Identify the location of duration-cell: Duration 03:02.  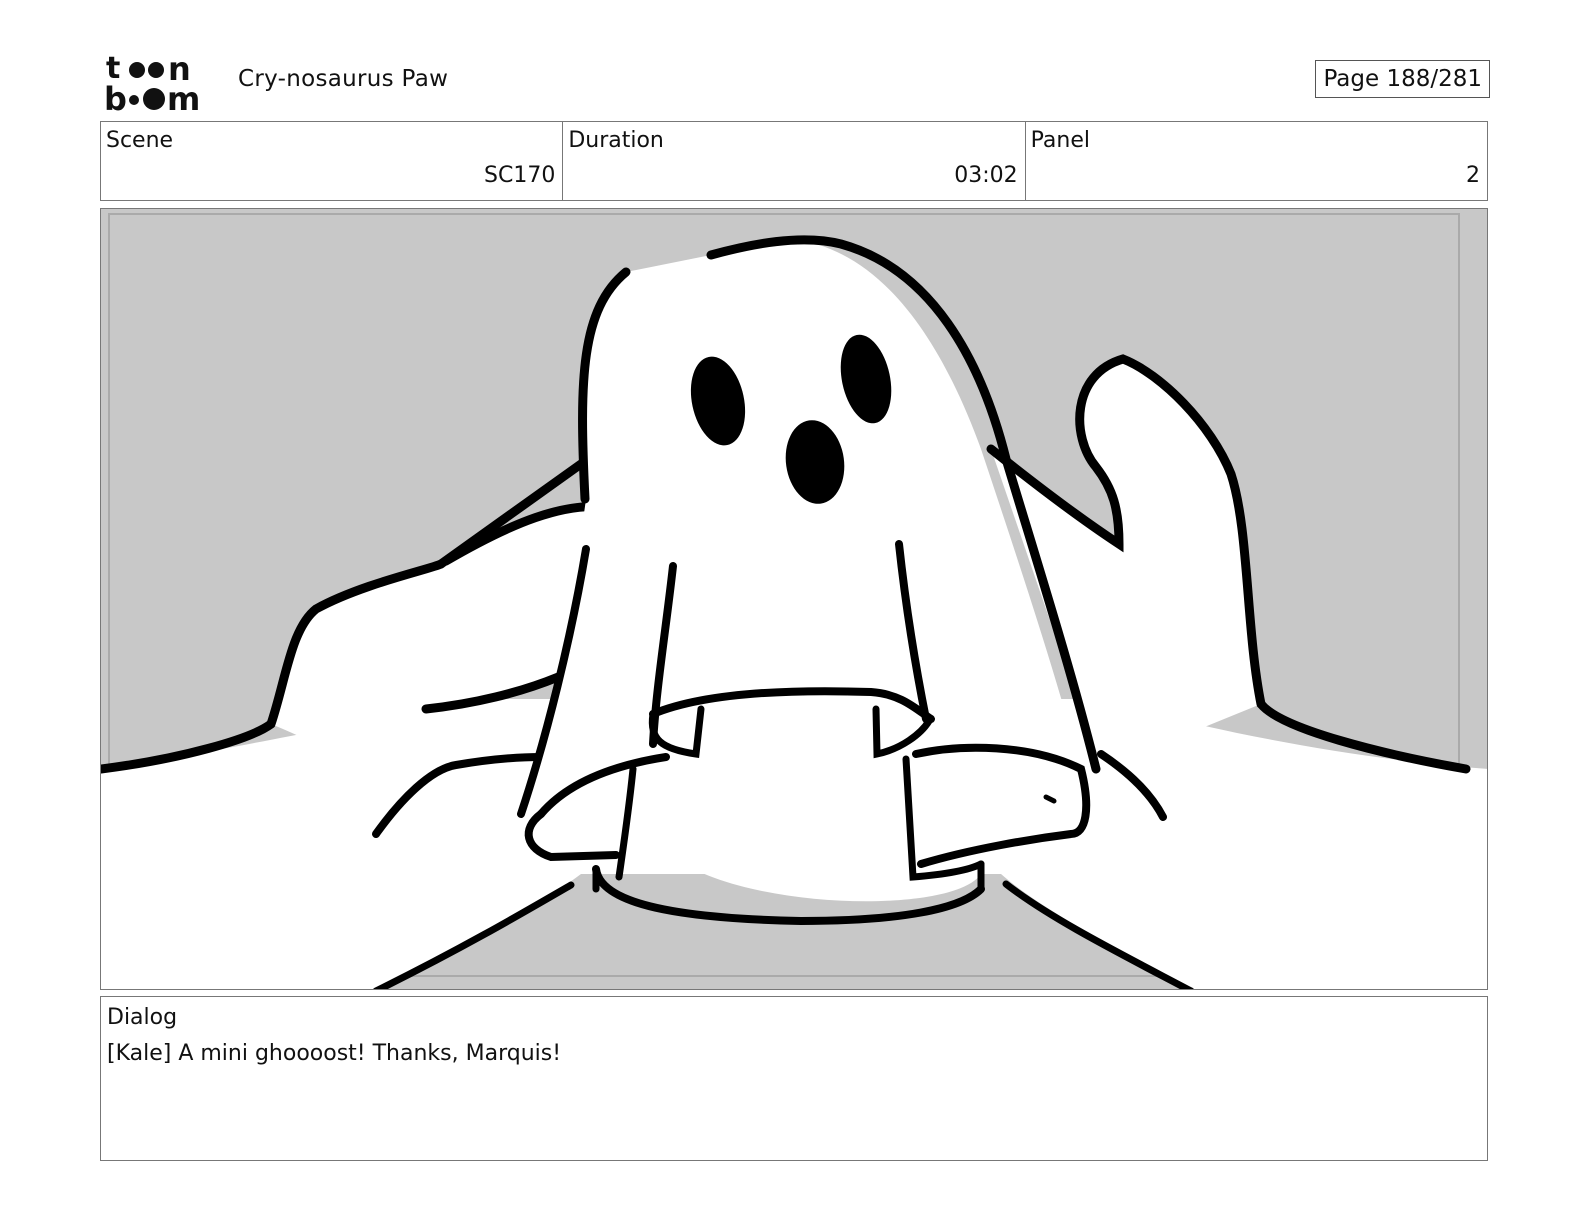
(794, 161).